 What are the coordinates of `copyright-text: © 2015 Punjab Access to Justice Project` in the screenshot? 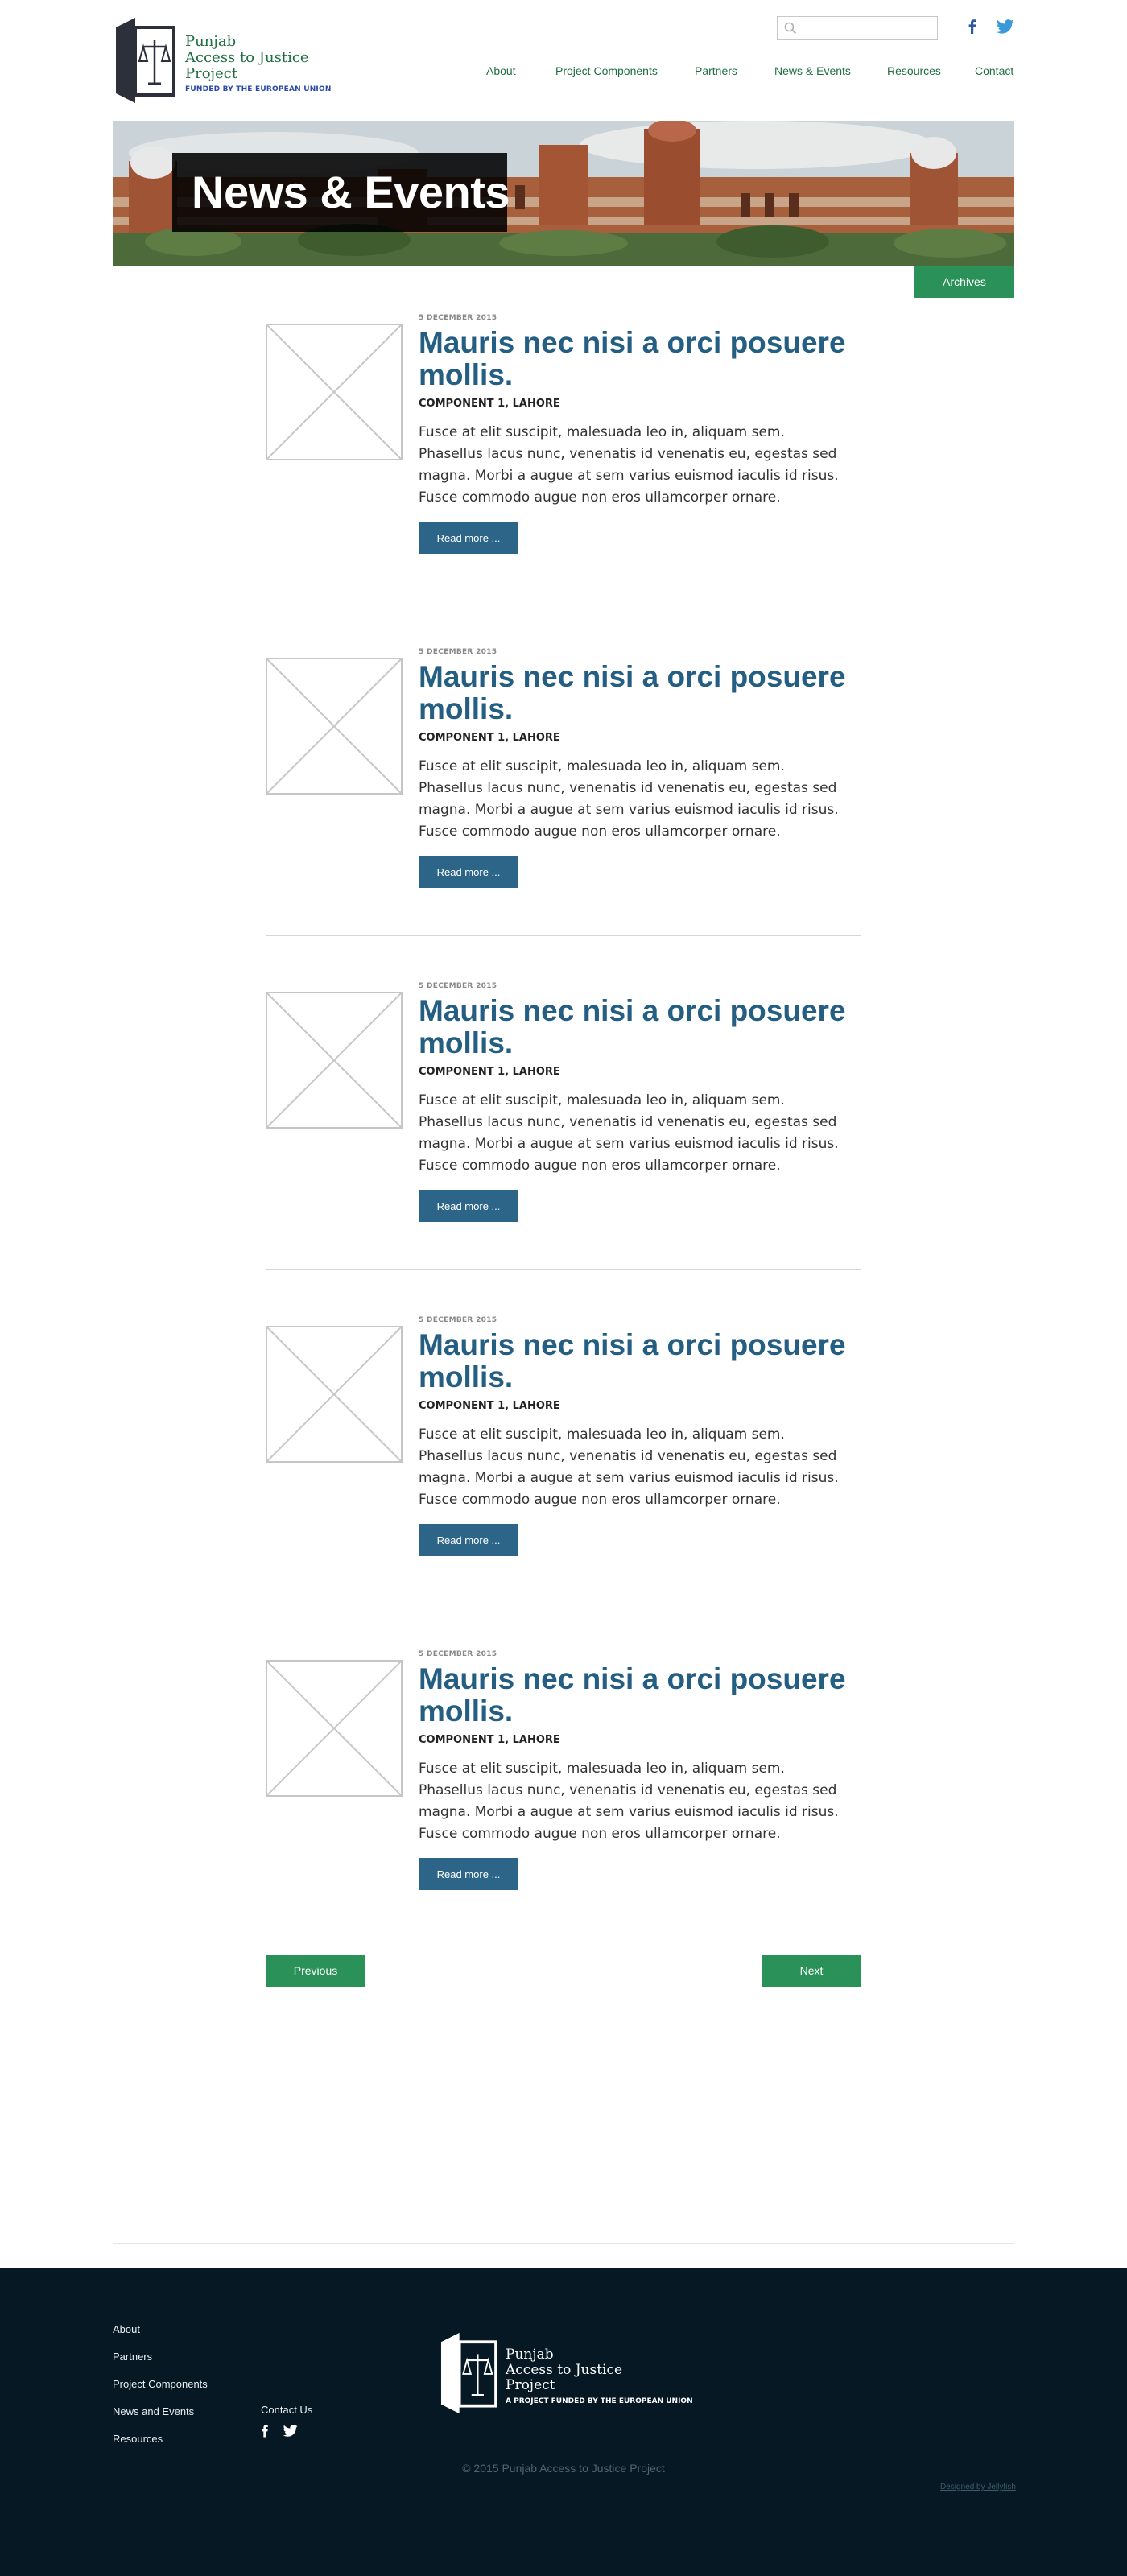 It's located at (563, 2468).